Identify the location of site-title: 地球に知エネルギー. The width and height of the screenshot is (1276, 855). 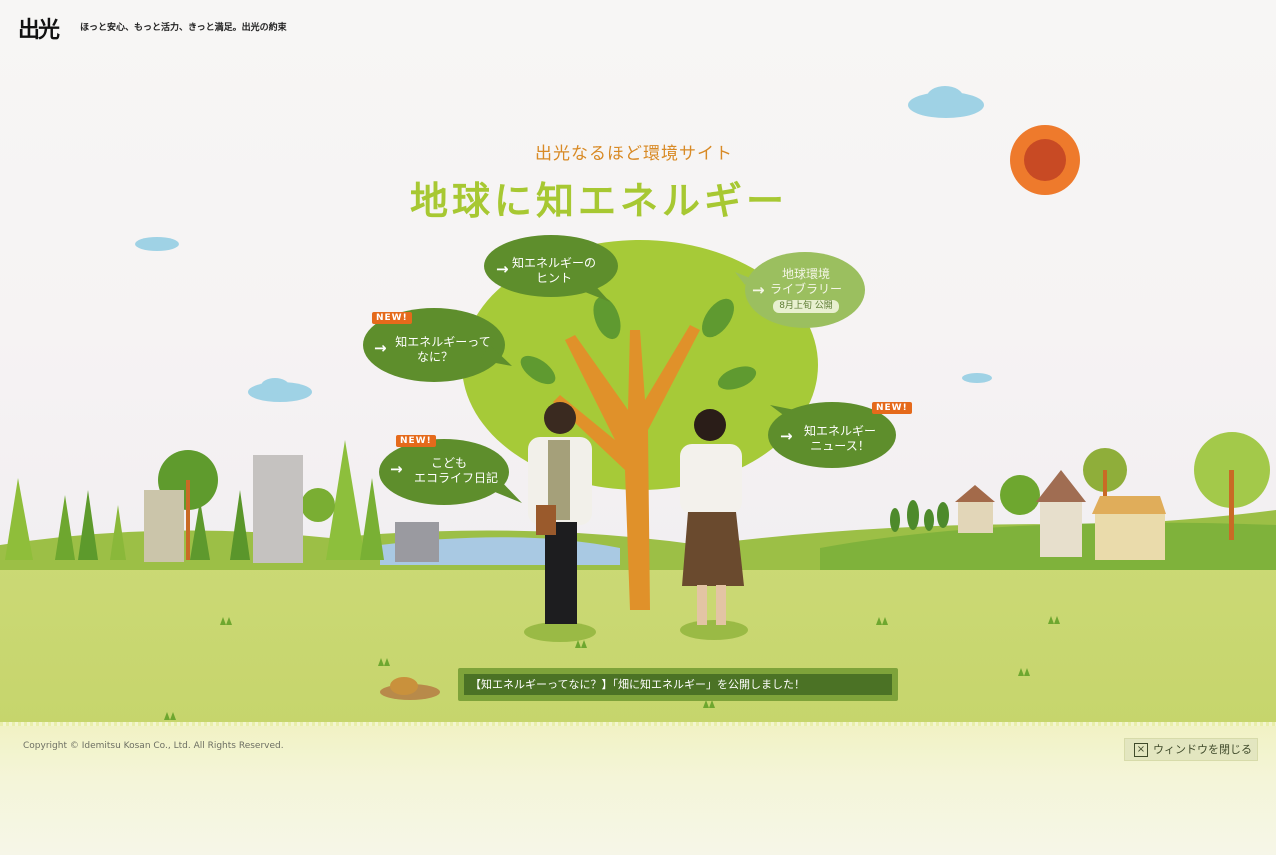
(599, 201).